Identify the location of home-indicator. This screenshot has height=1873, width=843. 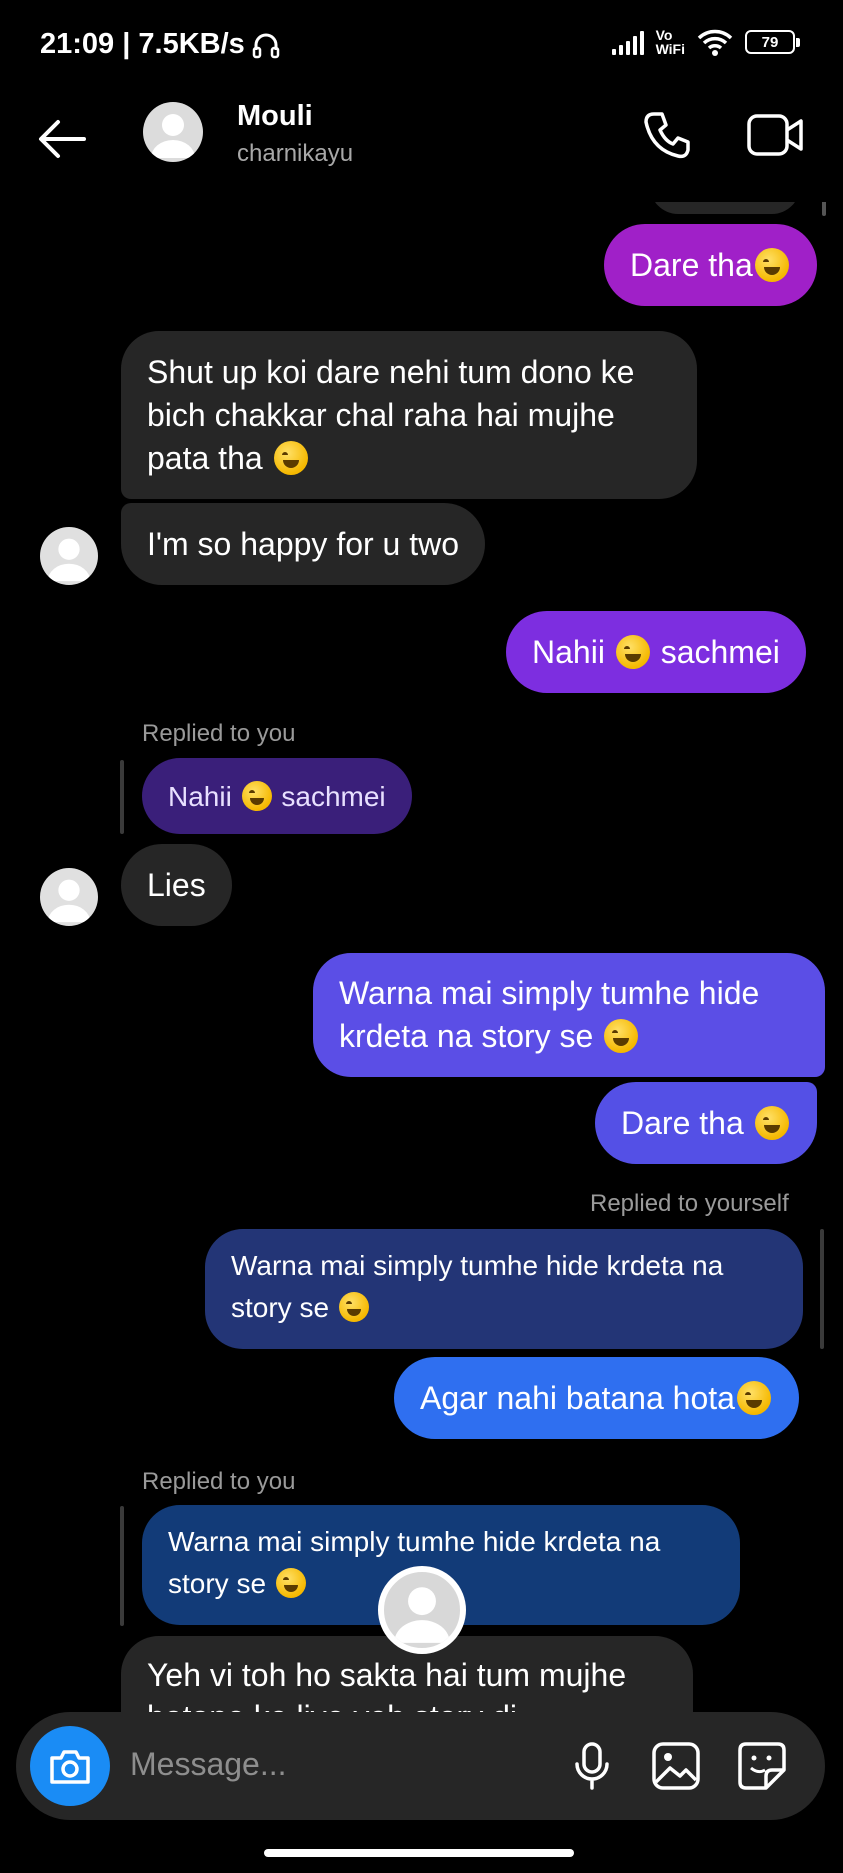
(419, 1853).